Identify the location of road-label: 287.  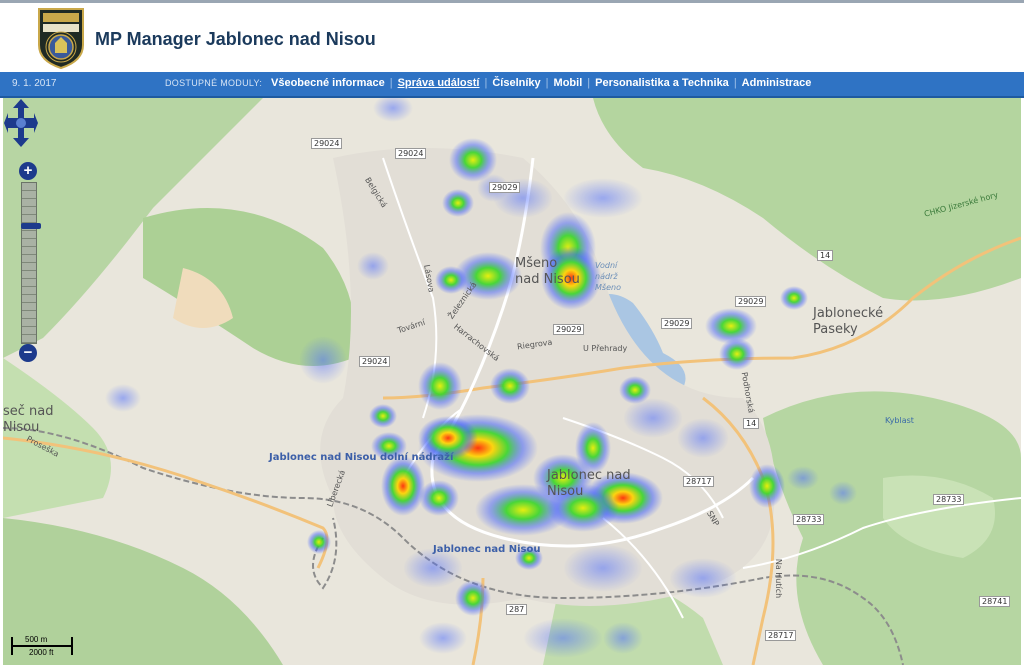
(517, 609).